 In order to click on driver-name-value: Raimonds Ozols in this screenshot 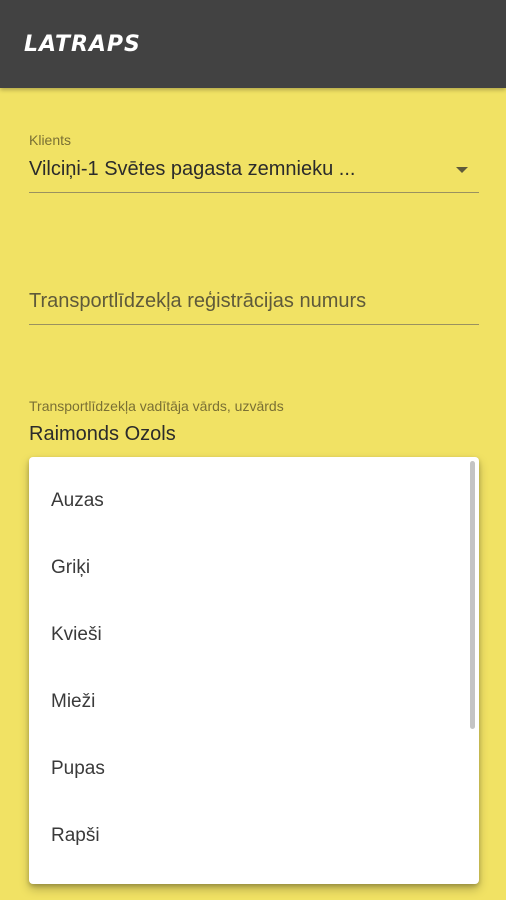, I will do `click(102, 434)`.